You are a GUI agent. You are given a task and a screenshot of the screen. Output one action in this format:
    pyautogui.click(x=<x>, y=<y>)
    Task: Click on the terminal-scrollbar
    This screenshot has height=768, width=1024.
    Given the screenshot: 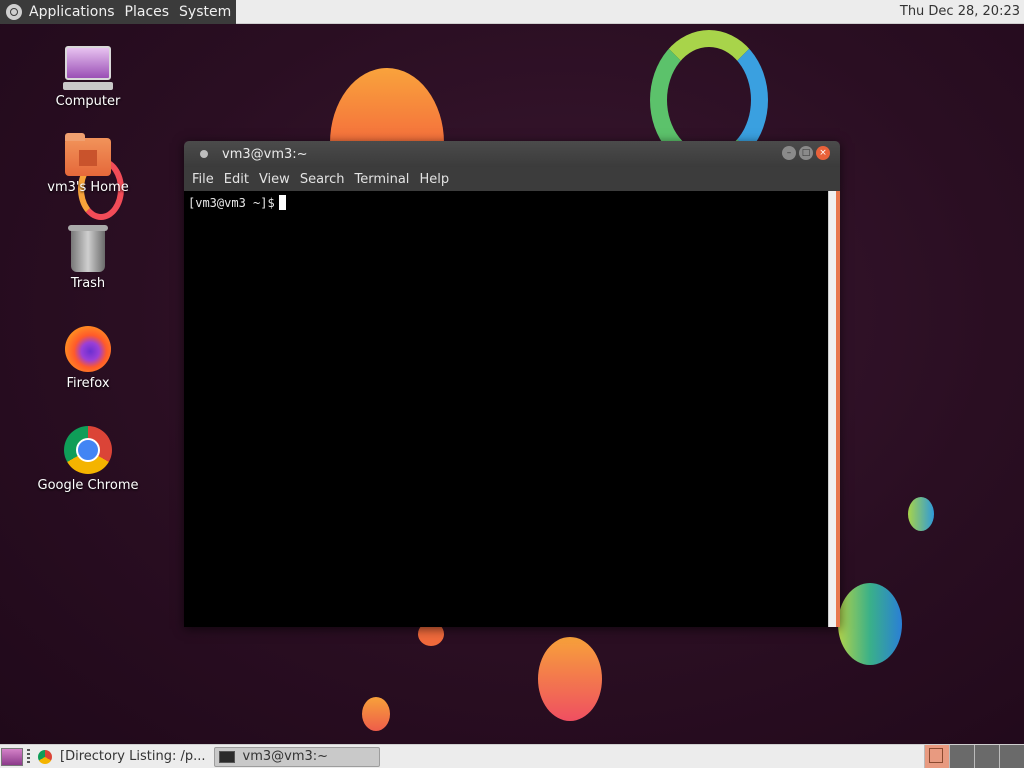 What is the action you would take?
    pyautogui.click(x=834, y=409)
    